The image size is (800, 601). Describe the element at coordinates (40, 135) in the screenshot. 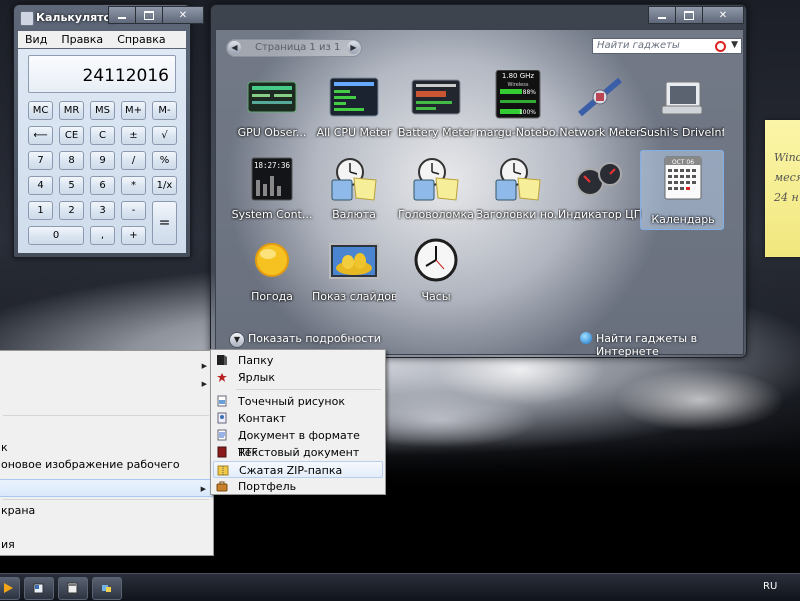

I see `key-backspace: ⟵` at that location.